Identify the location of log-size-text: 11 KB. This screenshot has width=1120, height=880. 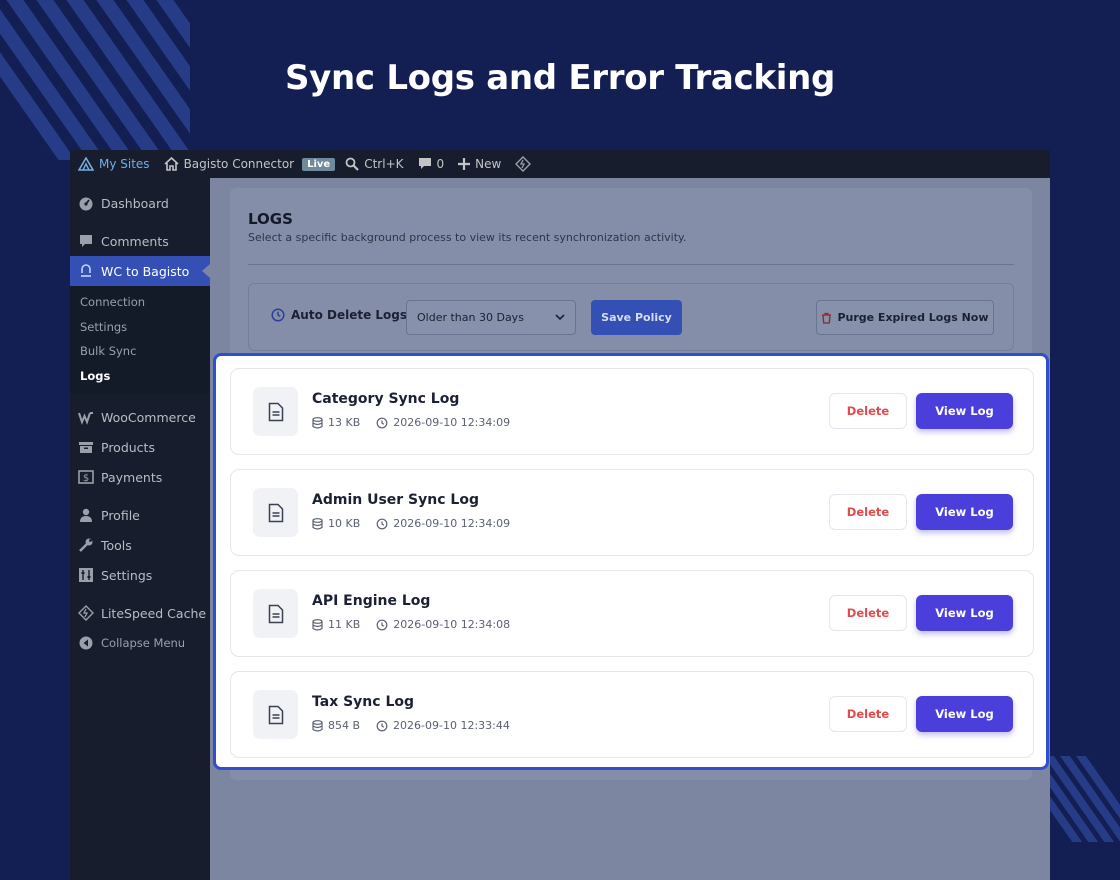
(344, 624).